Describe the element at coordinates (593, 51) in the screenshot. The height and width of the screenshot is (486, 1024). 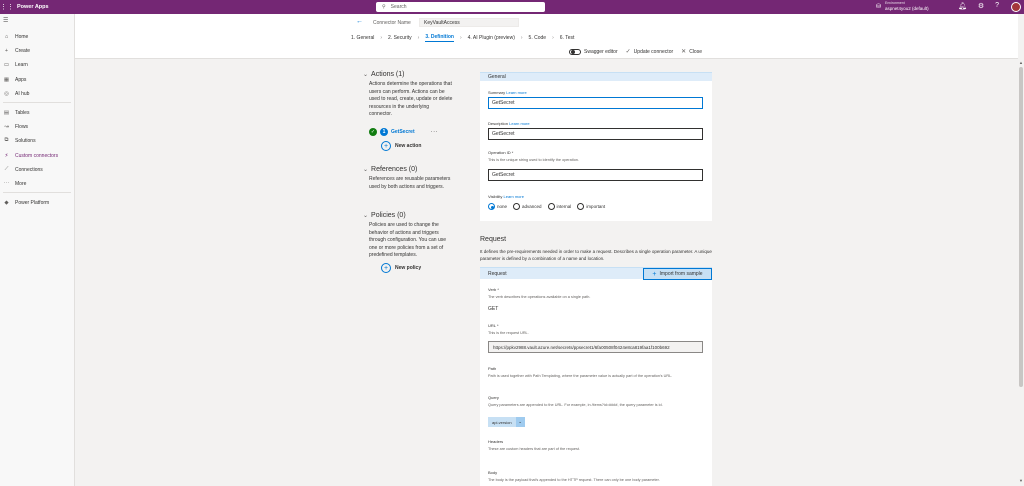
I see `swagger-editor-toggle: Swagger editor` at that location.